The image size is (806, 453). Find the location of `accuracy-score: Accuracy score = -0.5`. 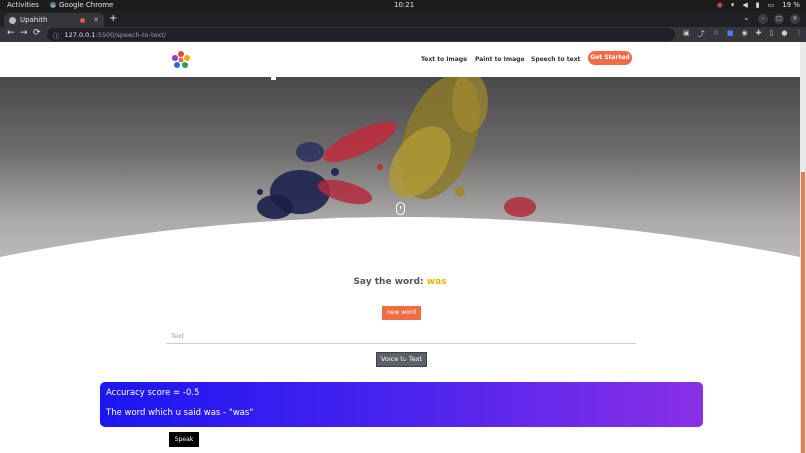

accuracy-score: Accuracy score = -0.5 is located at coordinates (153, 393).